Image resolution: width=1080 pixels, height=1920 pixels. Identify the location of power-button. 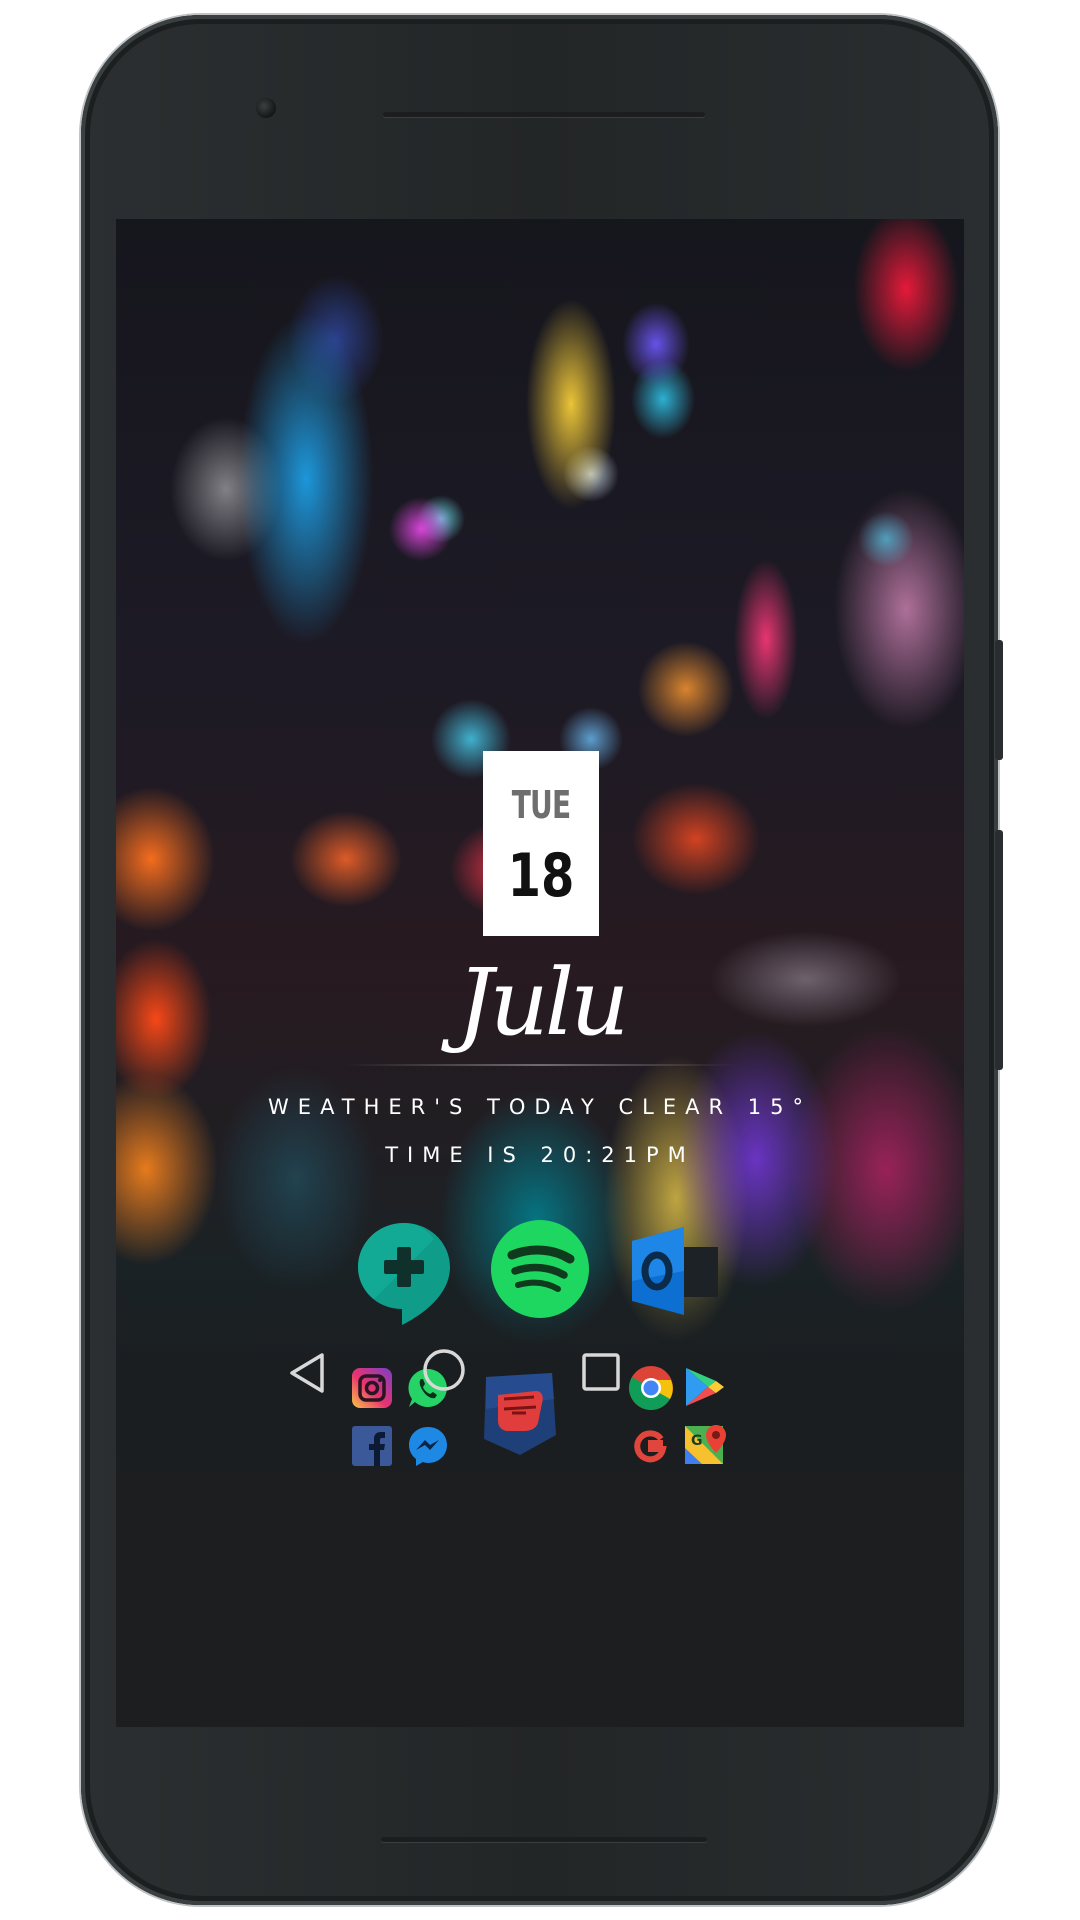
(999, 700).